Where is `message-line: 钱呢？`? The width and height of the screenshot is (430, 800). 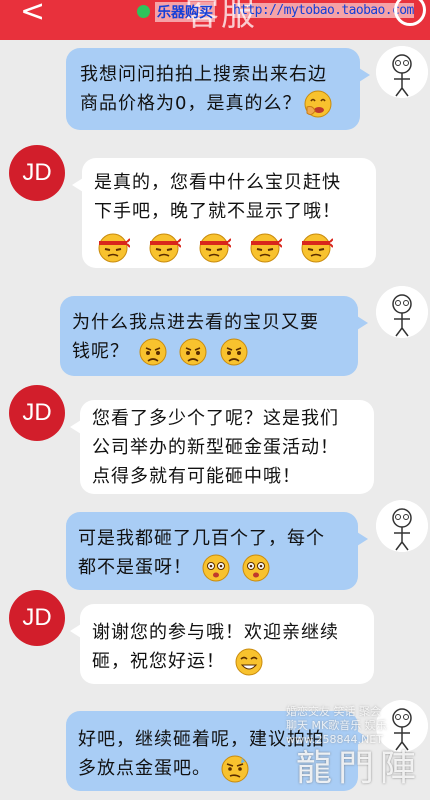
message-line: 钱呢？ is located at coordinates (211, 352).